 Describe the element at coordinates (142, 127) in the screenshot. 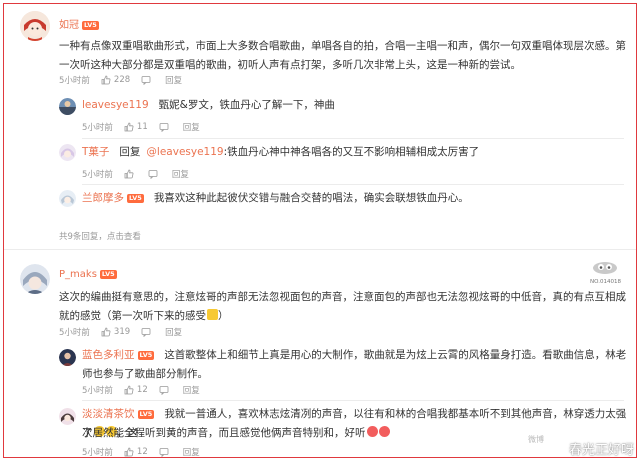

I see `like-count: 11` at that location.